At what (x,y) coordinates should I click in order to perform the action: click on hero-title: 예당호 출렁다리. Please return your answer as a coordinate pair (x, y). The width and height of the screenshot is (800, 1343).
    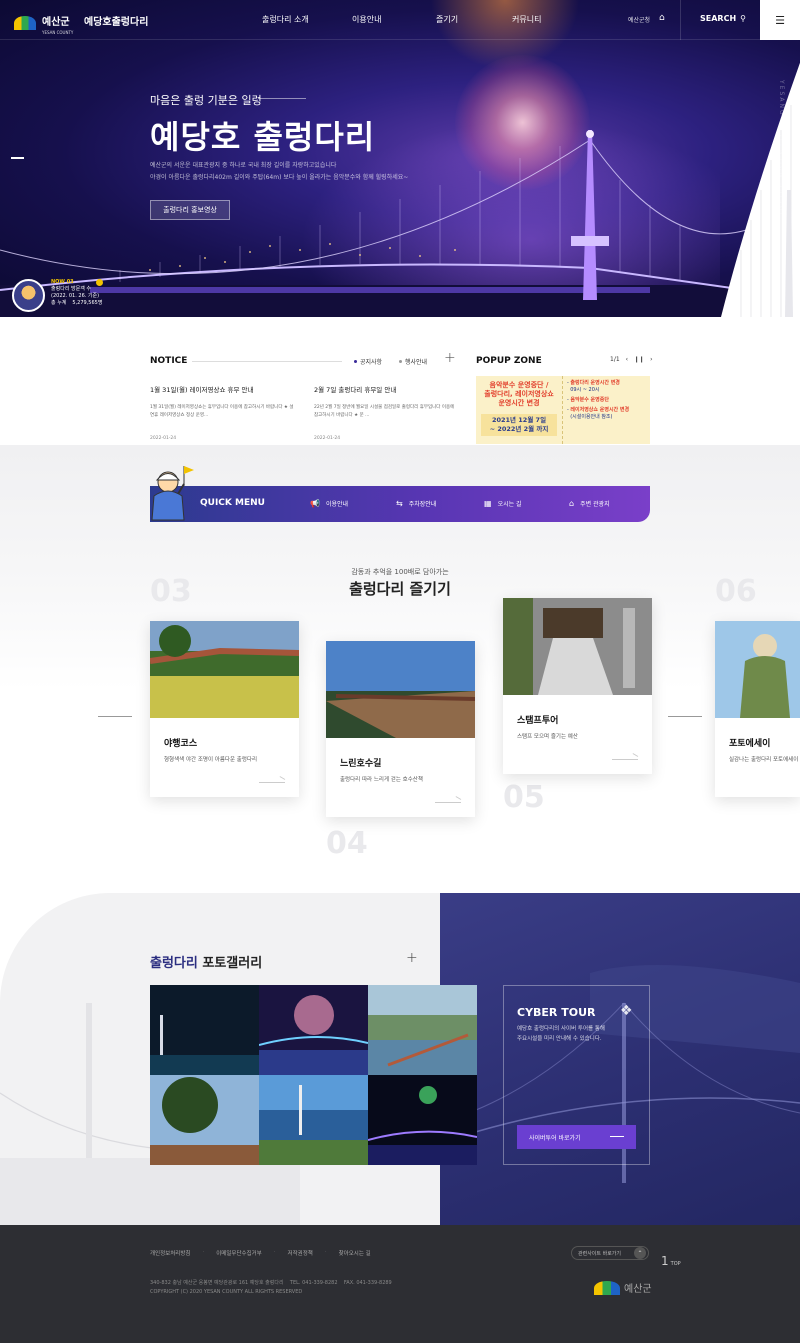
    Looking at the image, I should click on (263, 137).